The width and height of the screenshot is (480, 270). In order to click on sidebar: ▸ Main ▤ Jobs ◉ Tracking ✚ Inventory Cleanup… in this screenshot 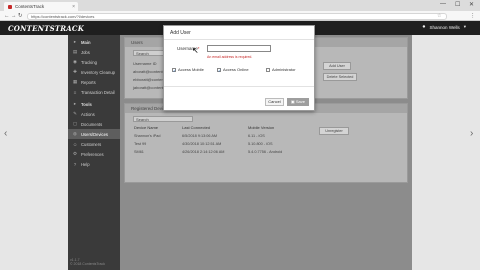, I will do `click(94, 152)`.